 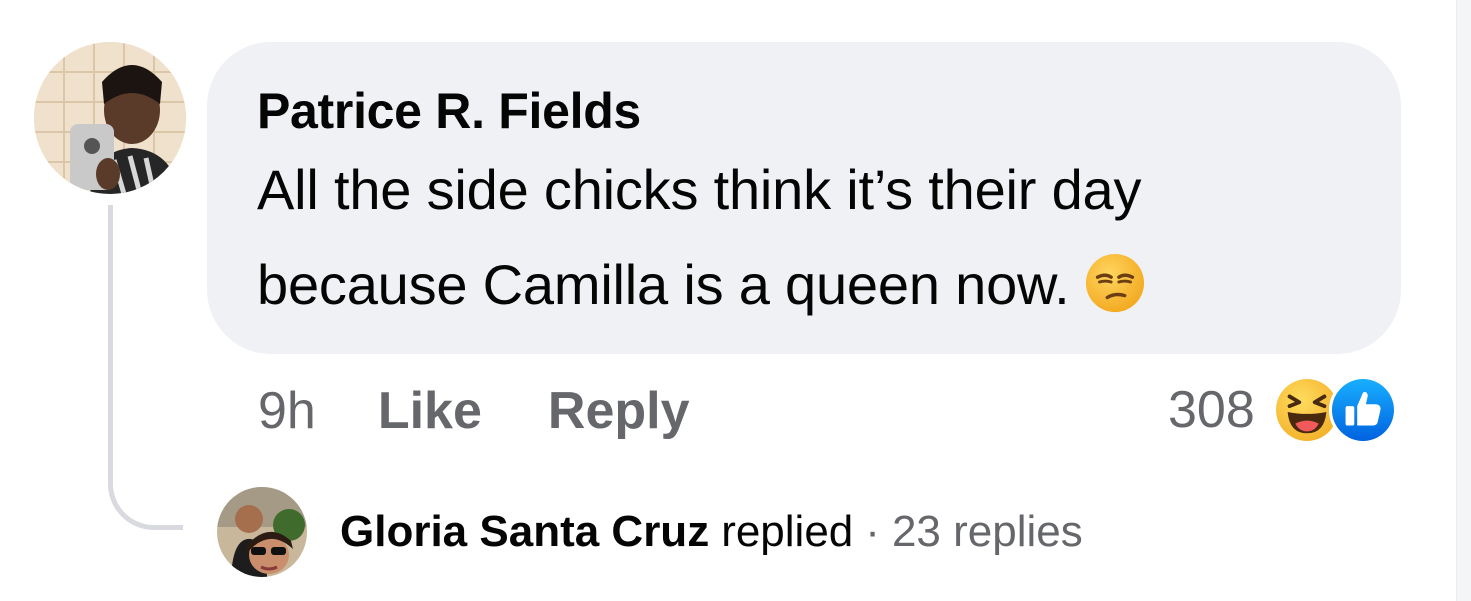 I want to click on scroll-edge, so click(x=1463, y=300).